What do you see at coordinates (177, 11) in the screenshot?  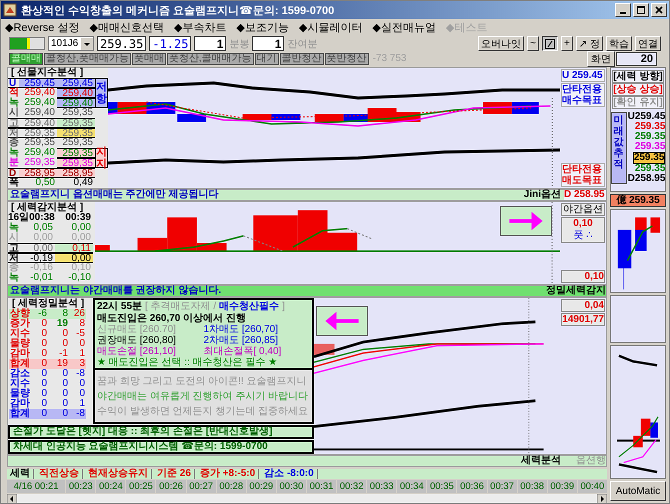 I see `window-title: 환상적인 수익창출의 메커니즘 요술램프지니☎문의: 1599-0700` at bounding box center [177, 11].